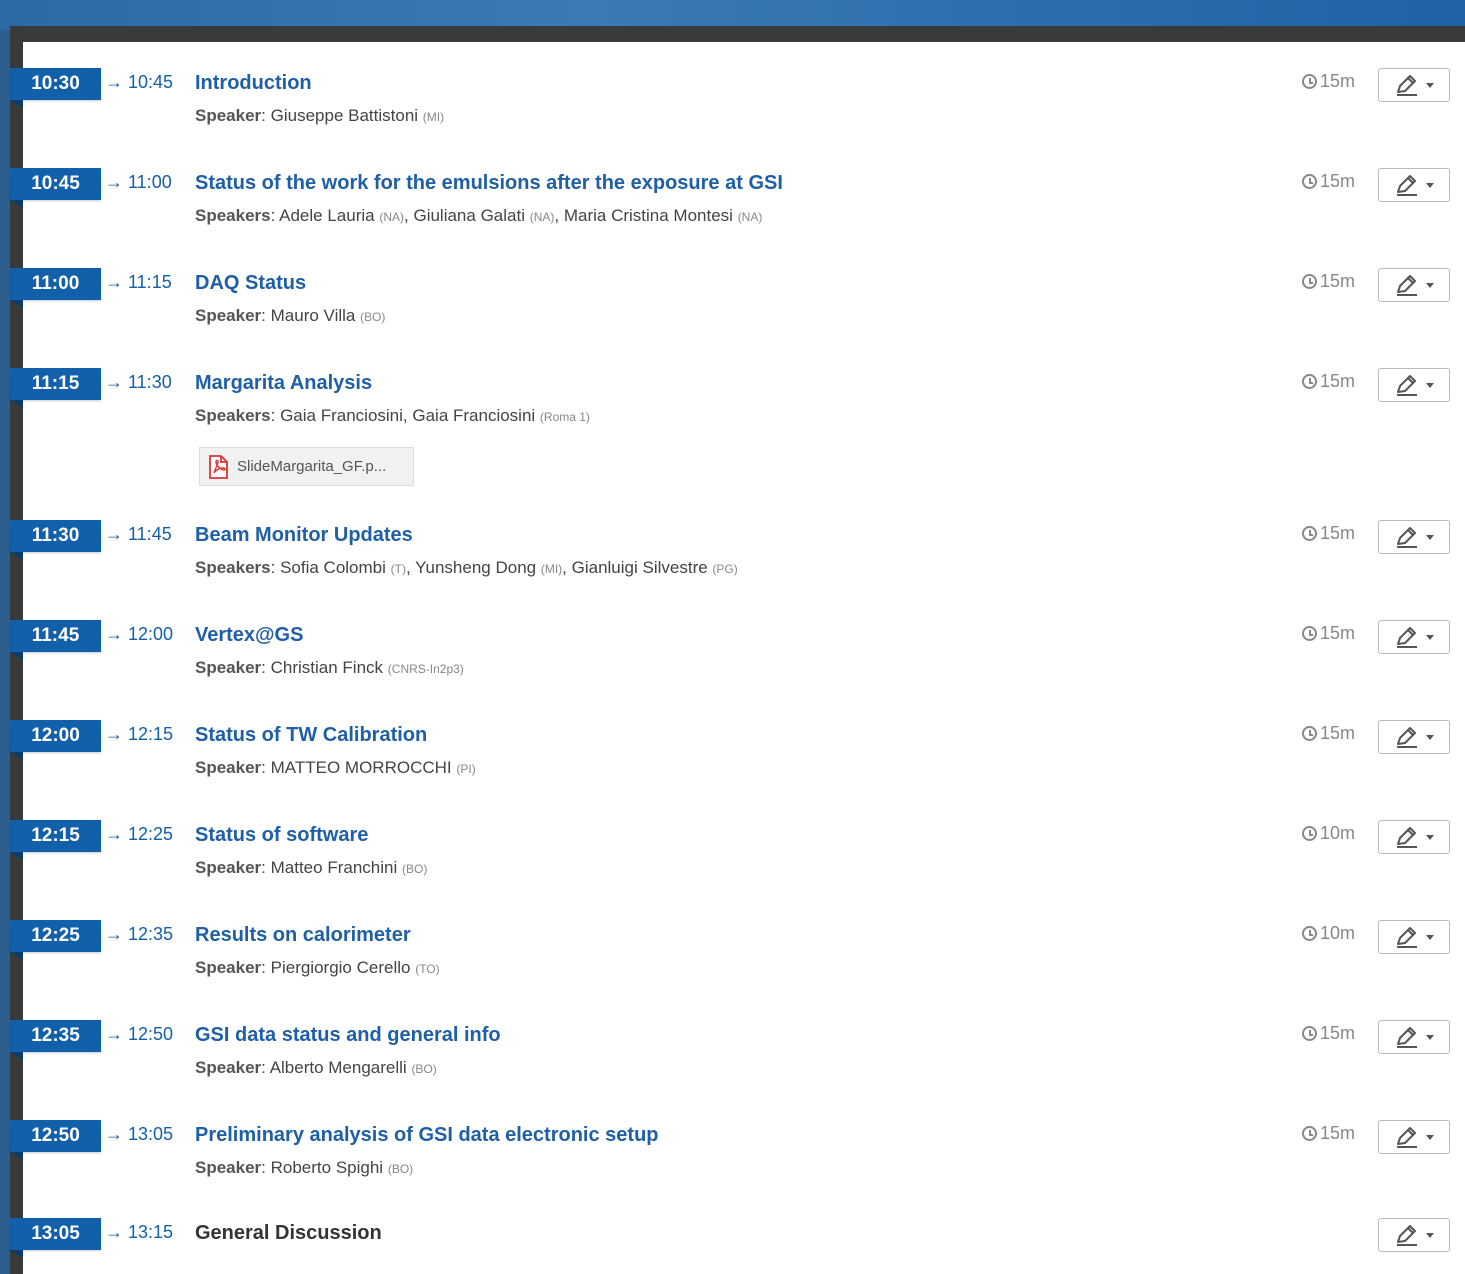 The width and height of the screenshot is (1465, 1274). I want to click on speaker-name: Piergiorgio Cerello, so click(340, 967).